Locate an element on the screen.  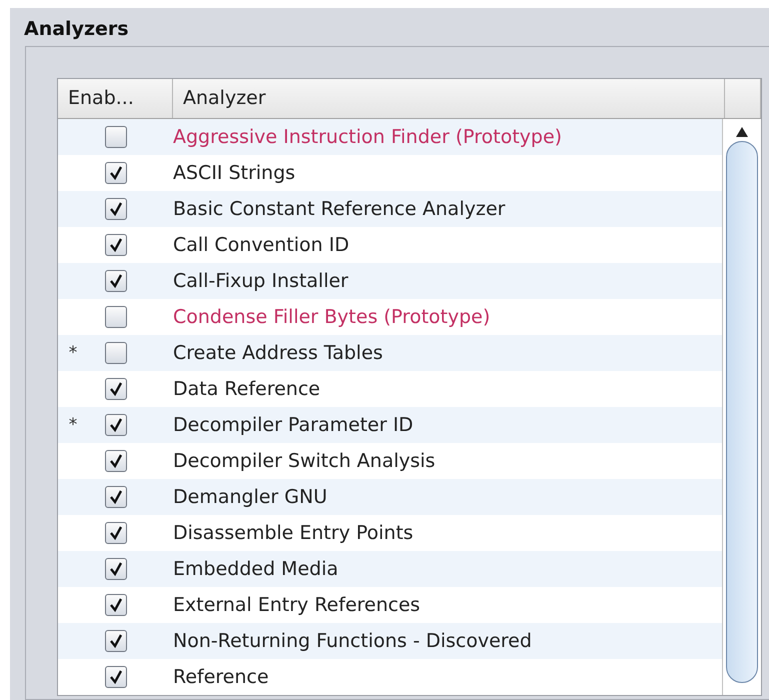
scrollbar is located at coordinates (741, 407).